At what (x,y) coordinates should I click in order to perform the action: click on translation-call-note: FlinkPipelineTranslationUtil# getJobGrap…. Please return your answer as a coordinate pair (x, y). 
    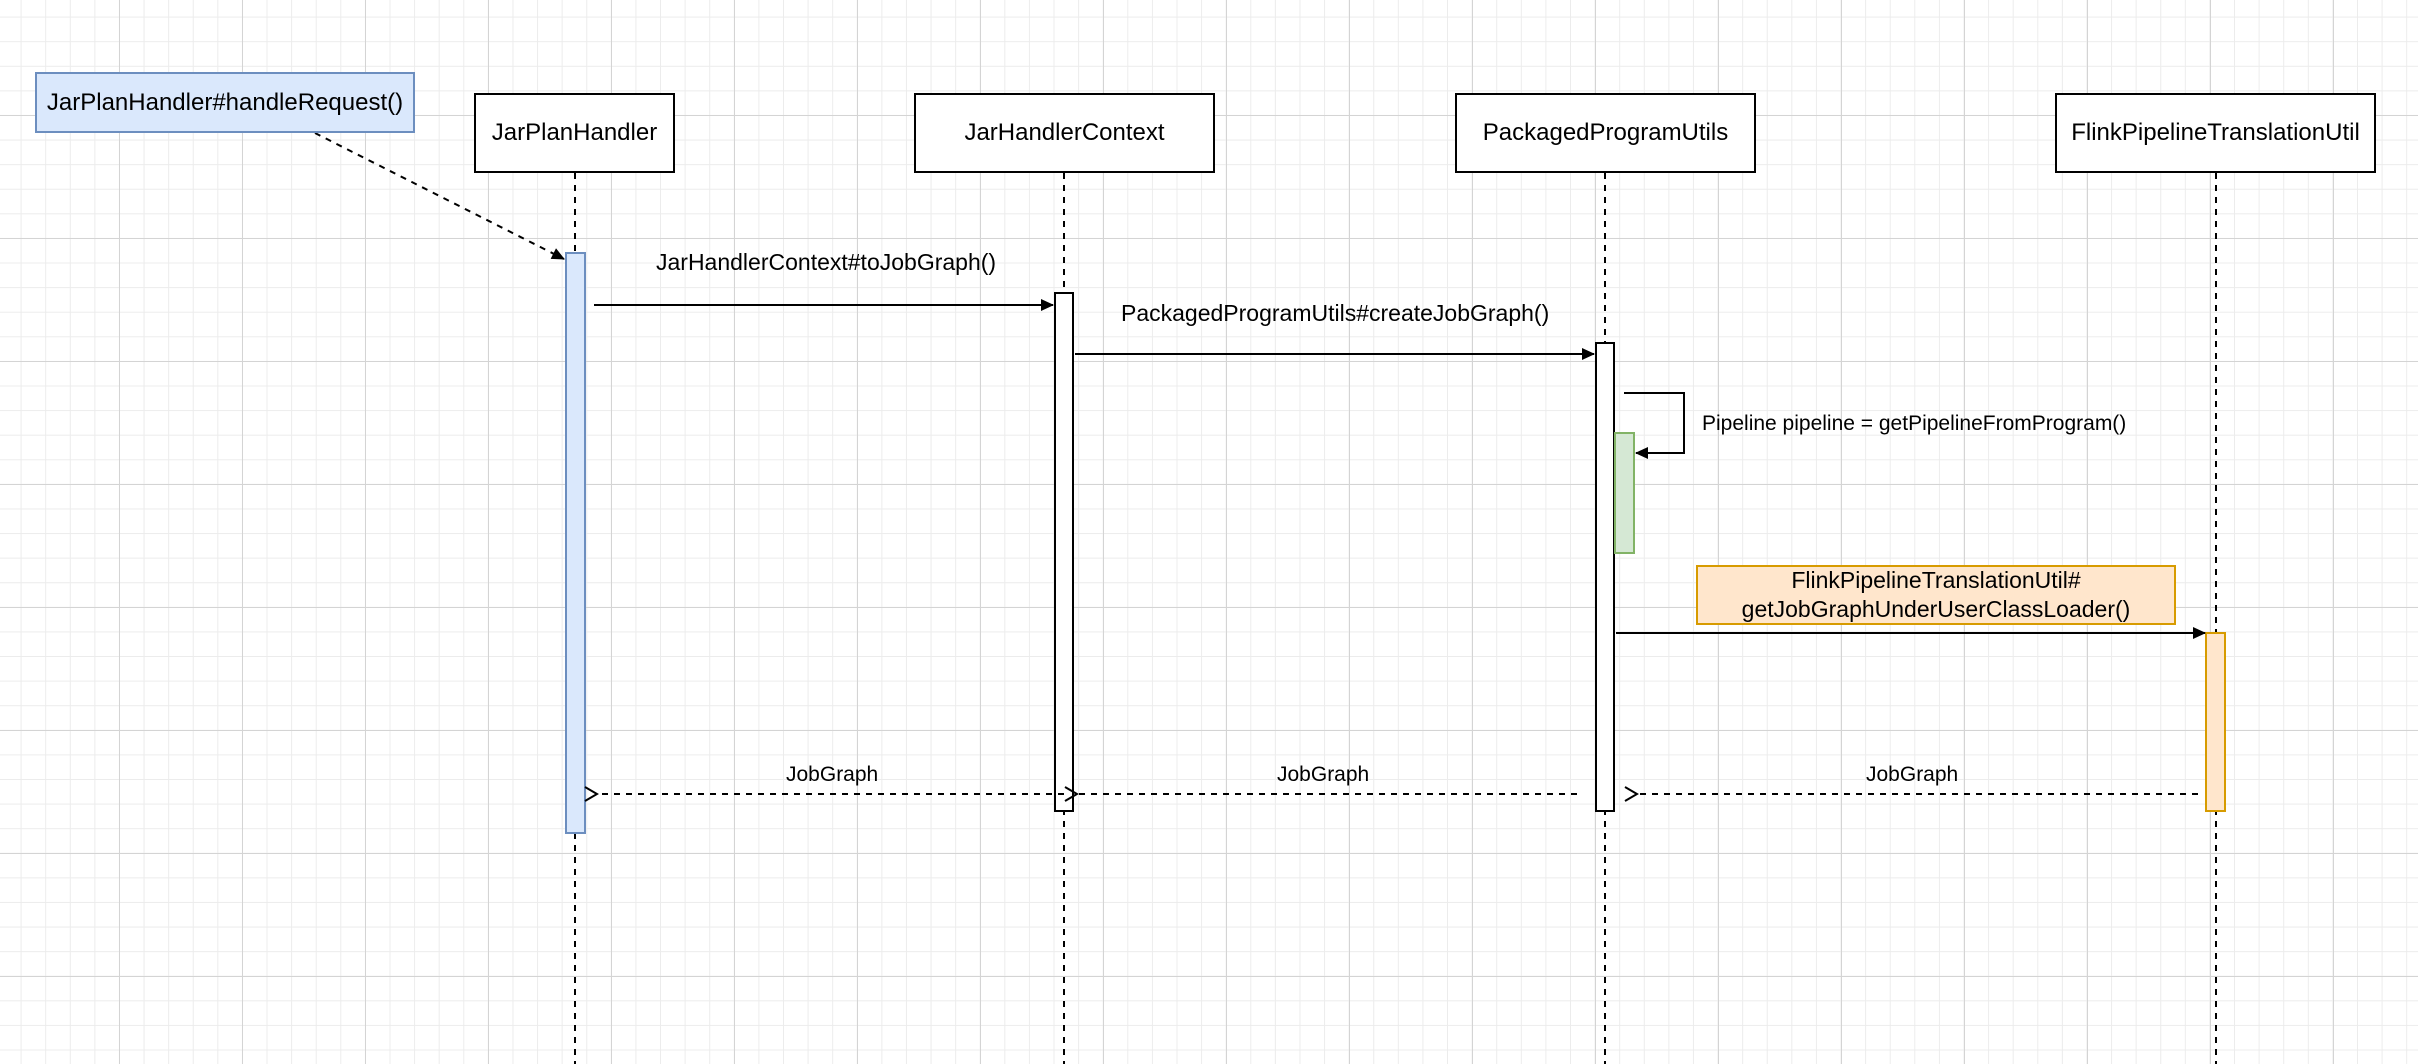
    Looking at the image, I should click on (1936, 595).